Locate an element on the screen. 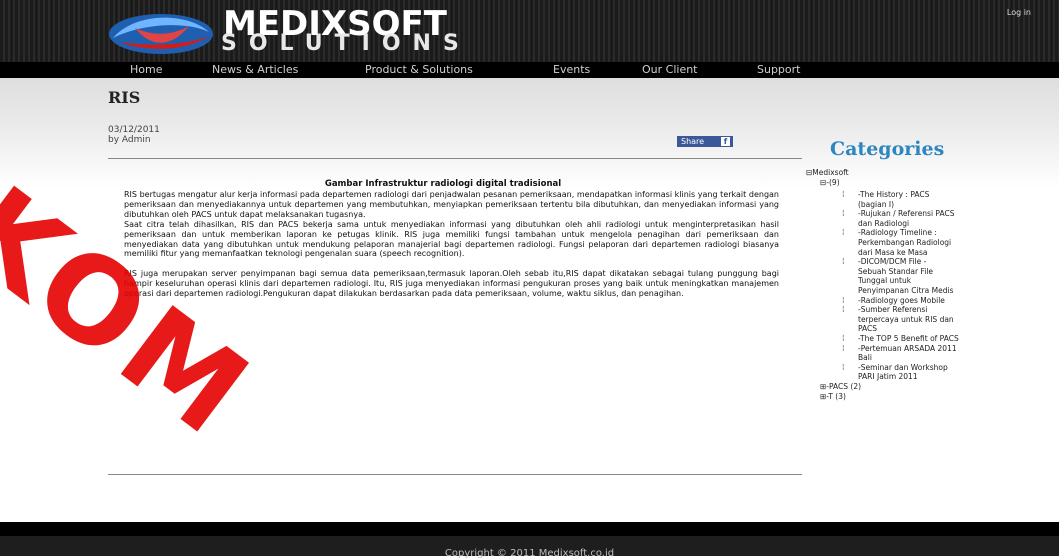 The height and width of the screenshot is (559, 1059). category-link: -Radiology goes Mobile is located at coordinates (935, 301).